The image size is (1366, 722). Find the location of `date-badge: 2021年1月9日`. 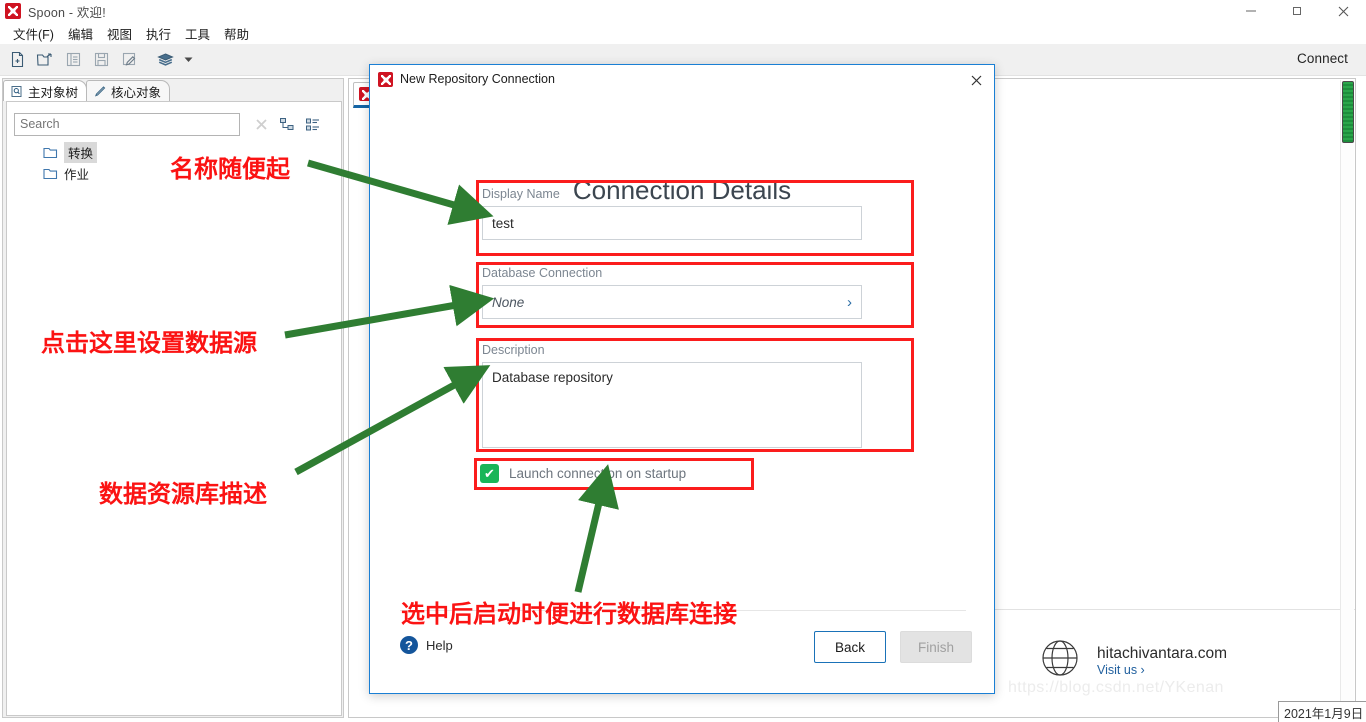

date-badge: 2021年1月9日 is located at coordinates (1322, 711).